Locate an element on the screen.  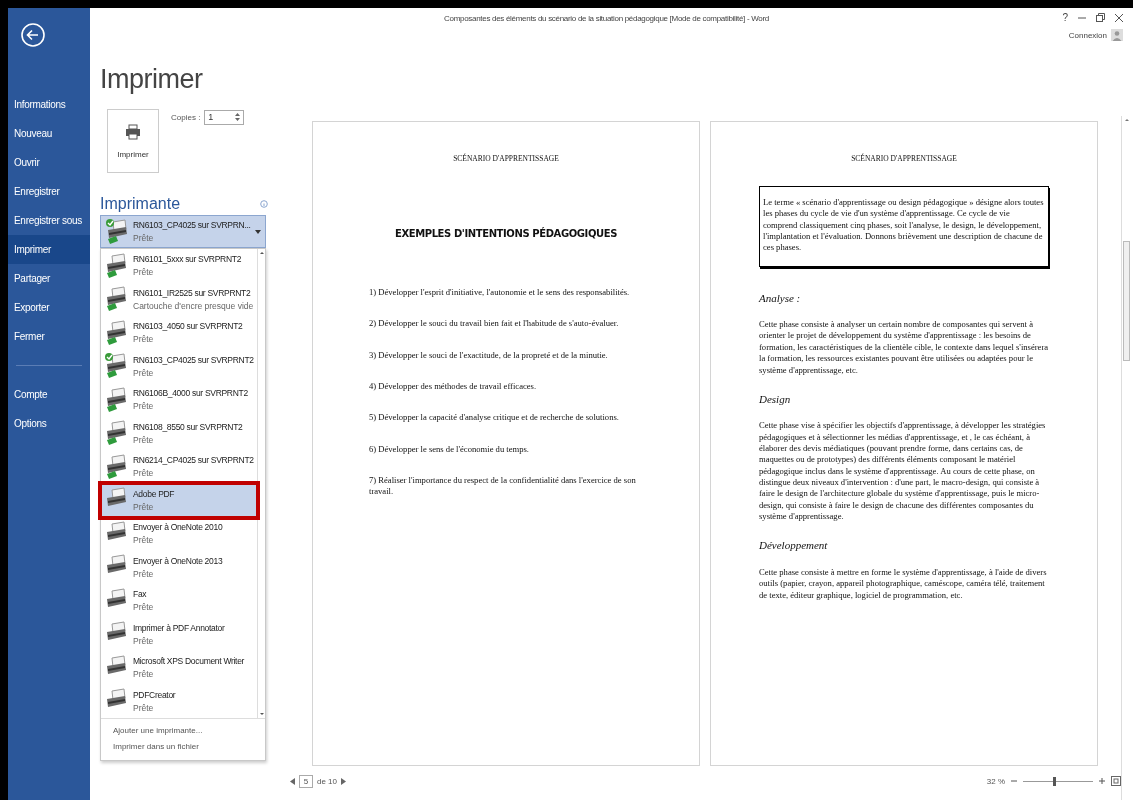
caret-icon is located at coordinates (258, 231).